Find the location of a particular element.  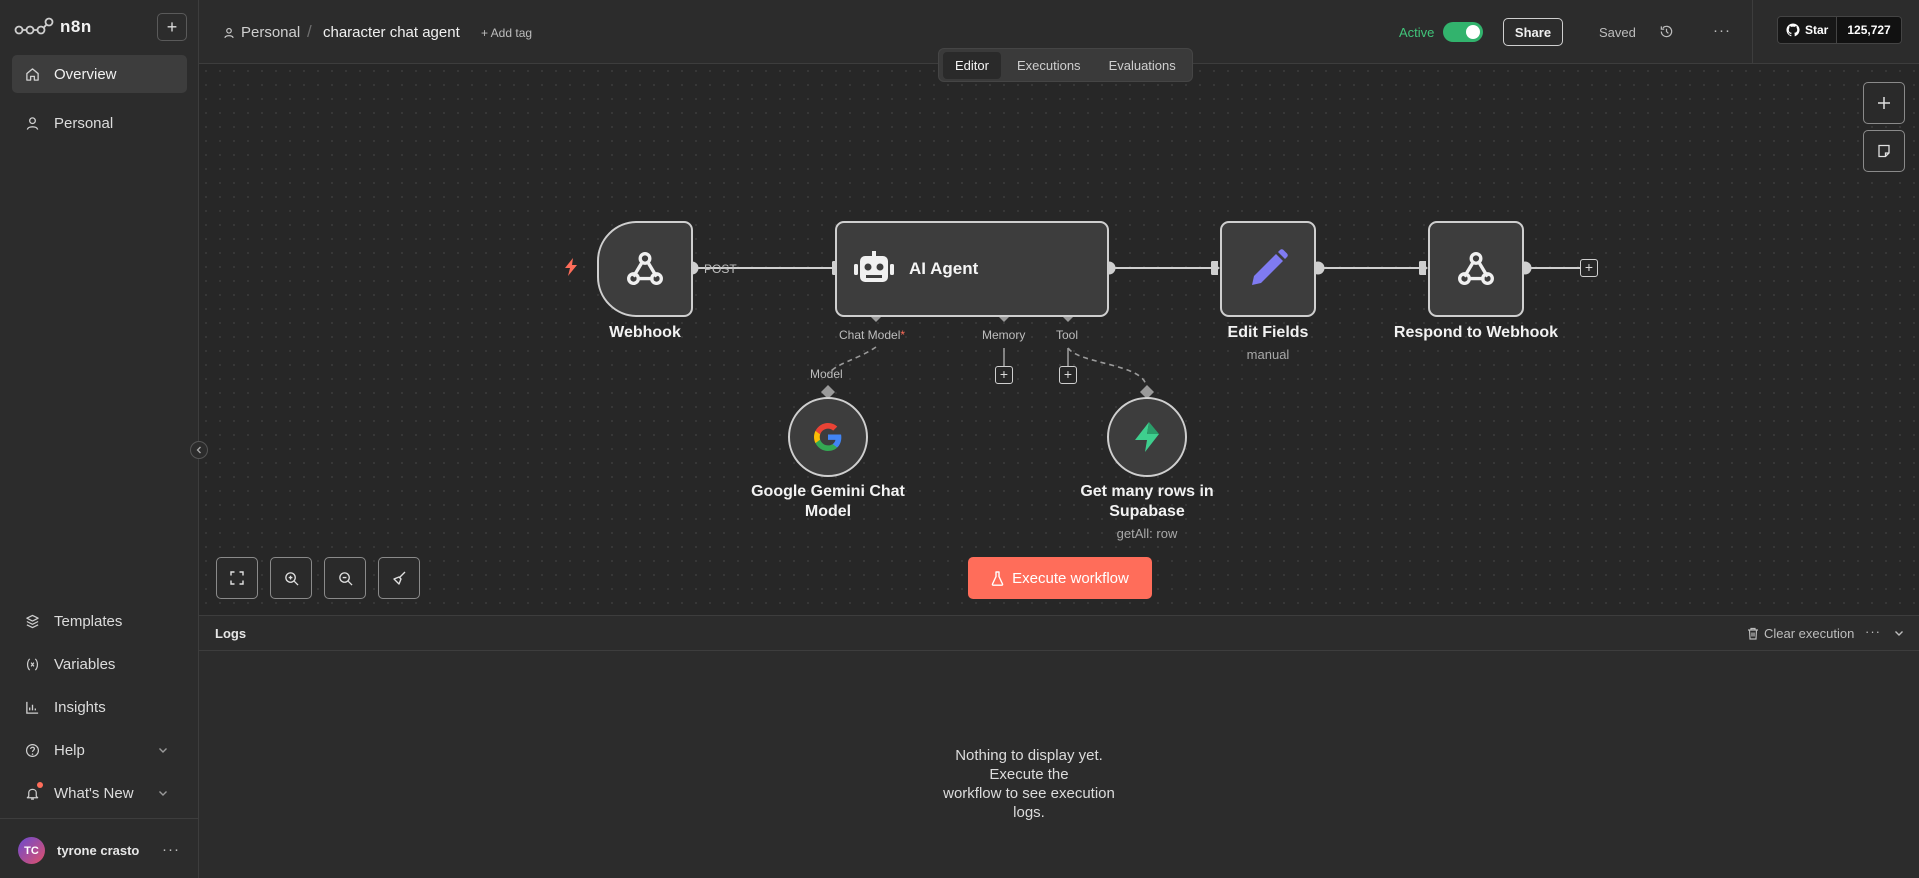

plus-icon is located at coordinates (1884, 103).